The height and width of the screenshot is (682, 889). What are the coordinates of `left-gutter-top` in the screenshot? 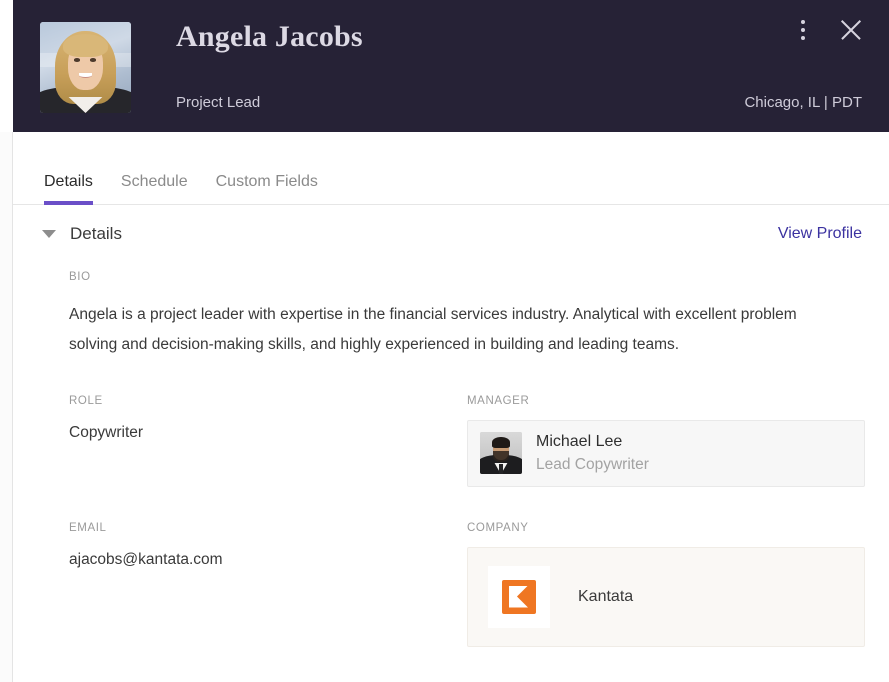 It's located at (6, 66).